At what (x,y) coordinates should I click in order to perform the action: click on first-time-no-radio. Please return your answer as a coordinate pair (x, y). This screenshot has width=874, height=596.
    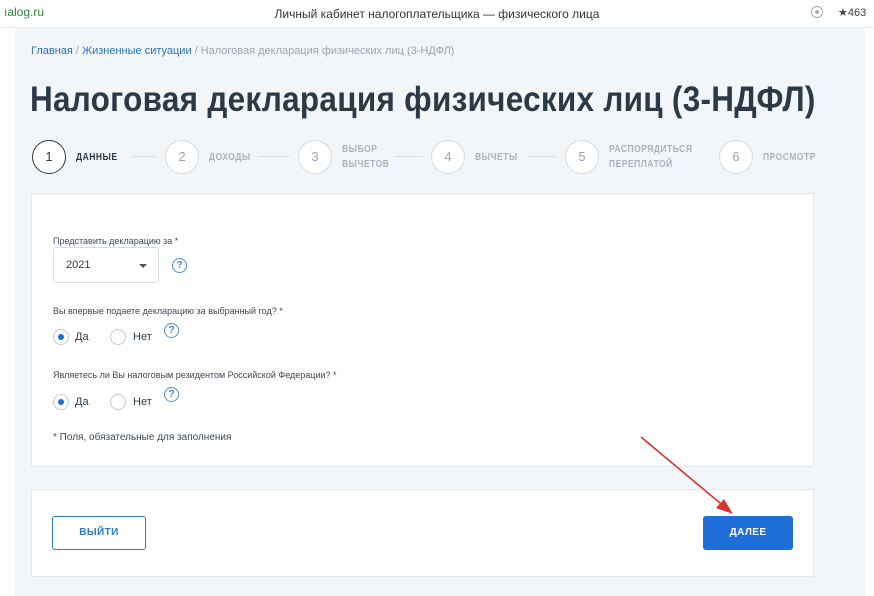
    Looking at the image, I should click on (118, 337).